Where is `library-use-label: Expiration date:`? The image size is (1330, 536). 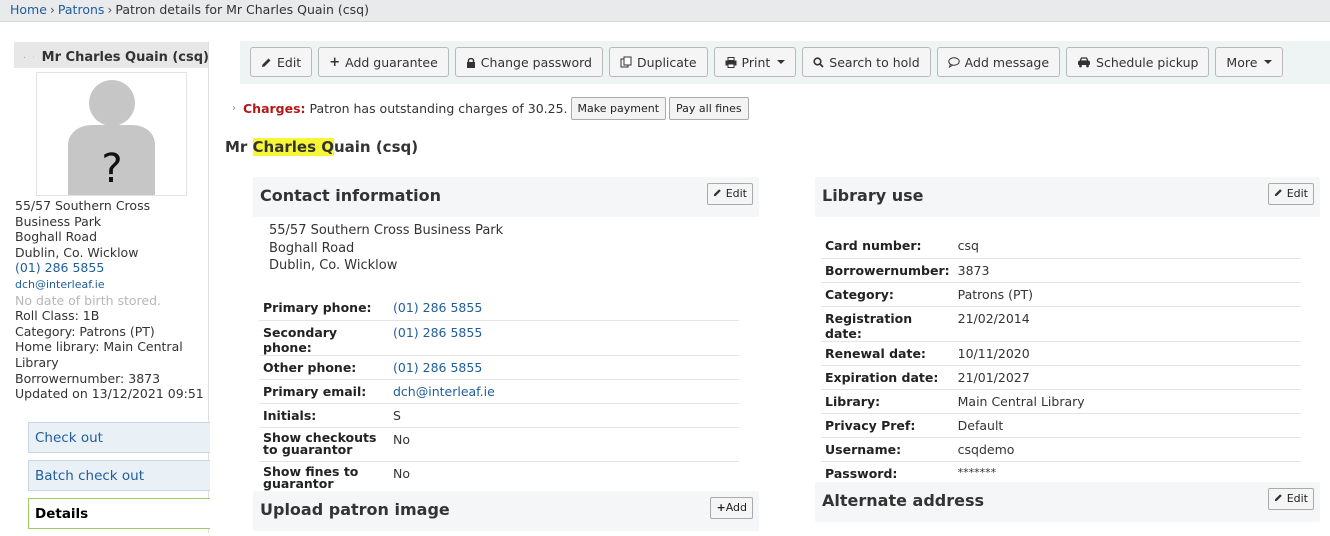 library-use-label: Expiration date: is located at coordinates (887, 377).